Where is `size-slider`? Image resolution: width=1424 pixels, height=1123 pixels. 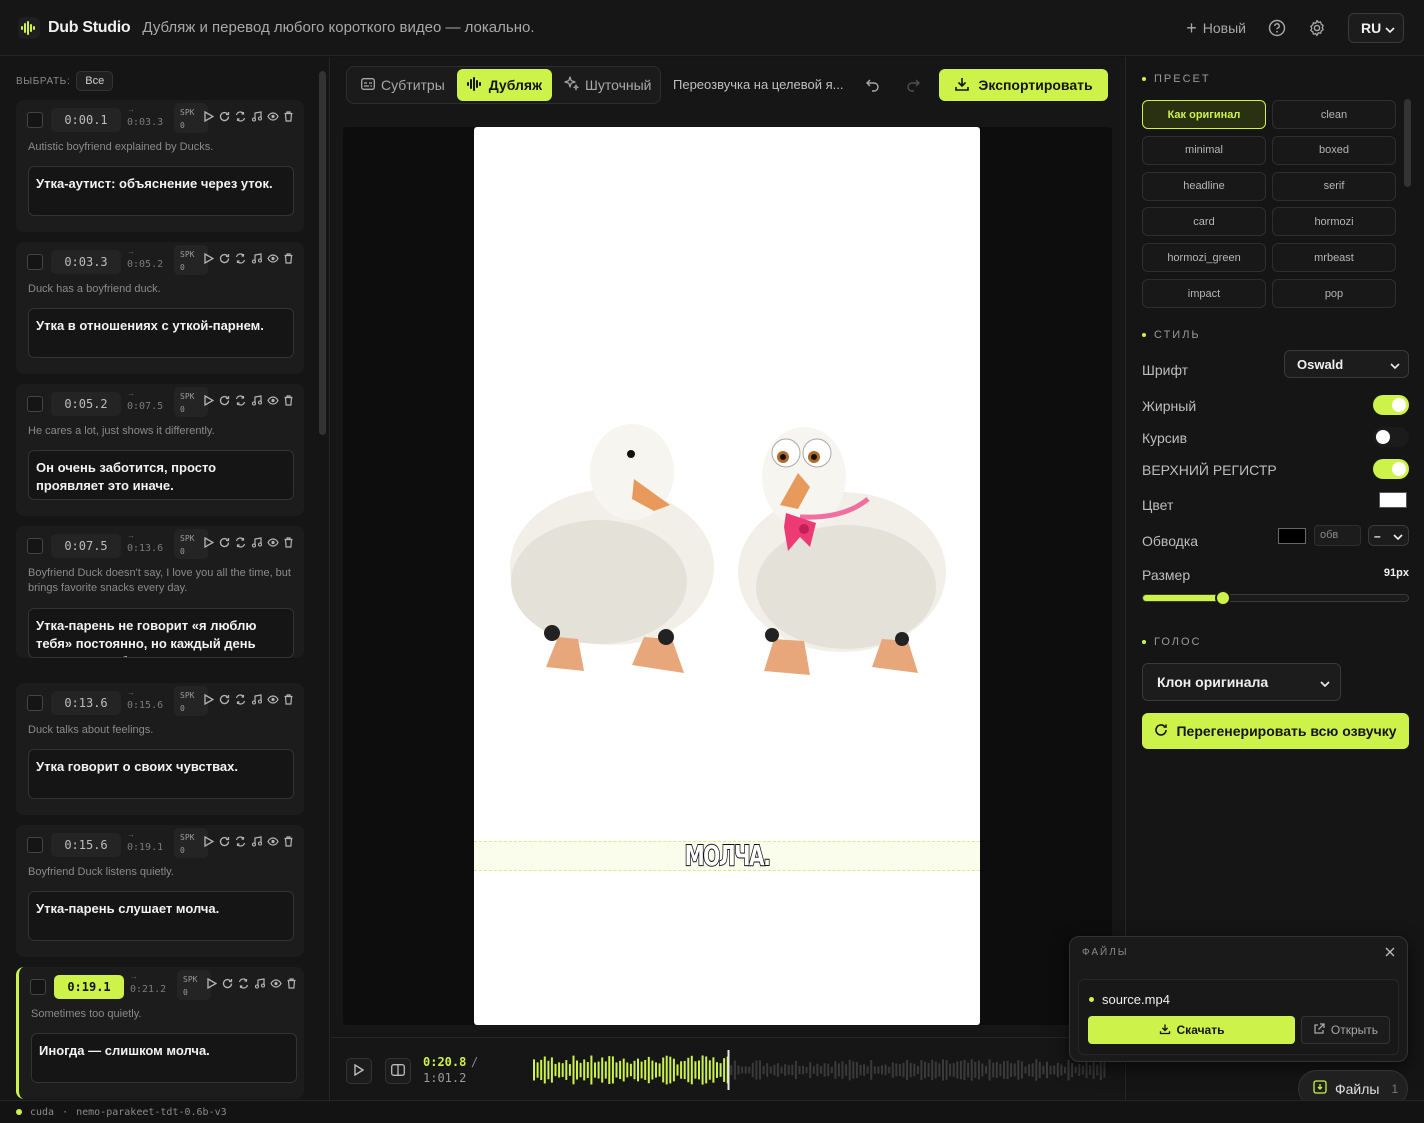
size-slider is located at coordinates (1275, 598).